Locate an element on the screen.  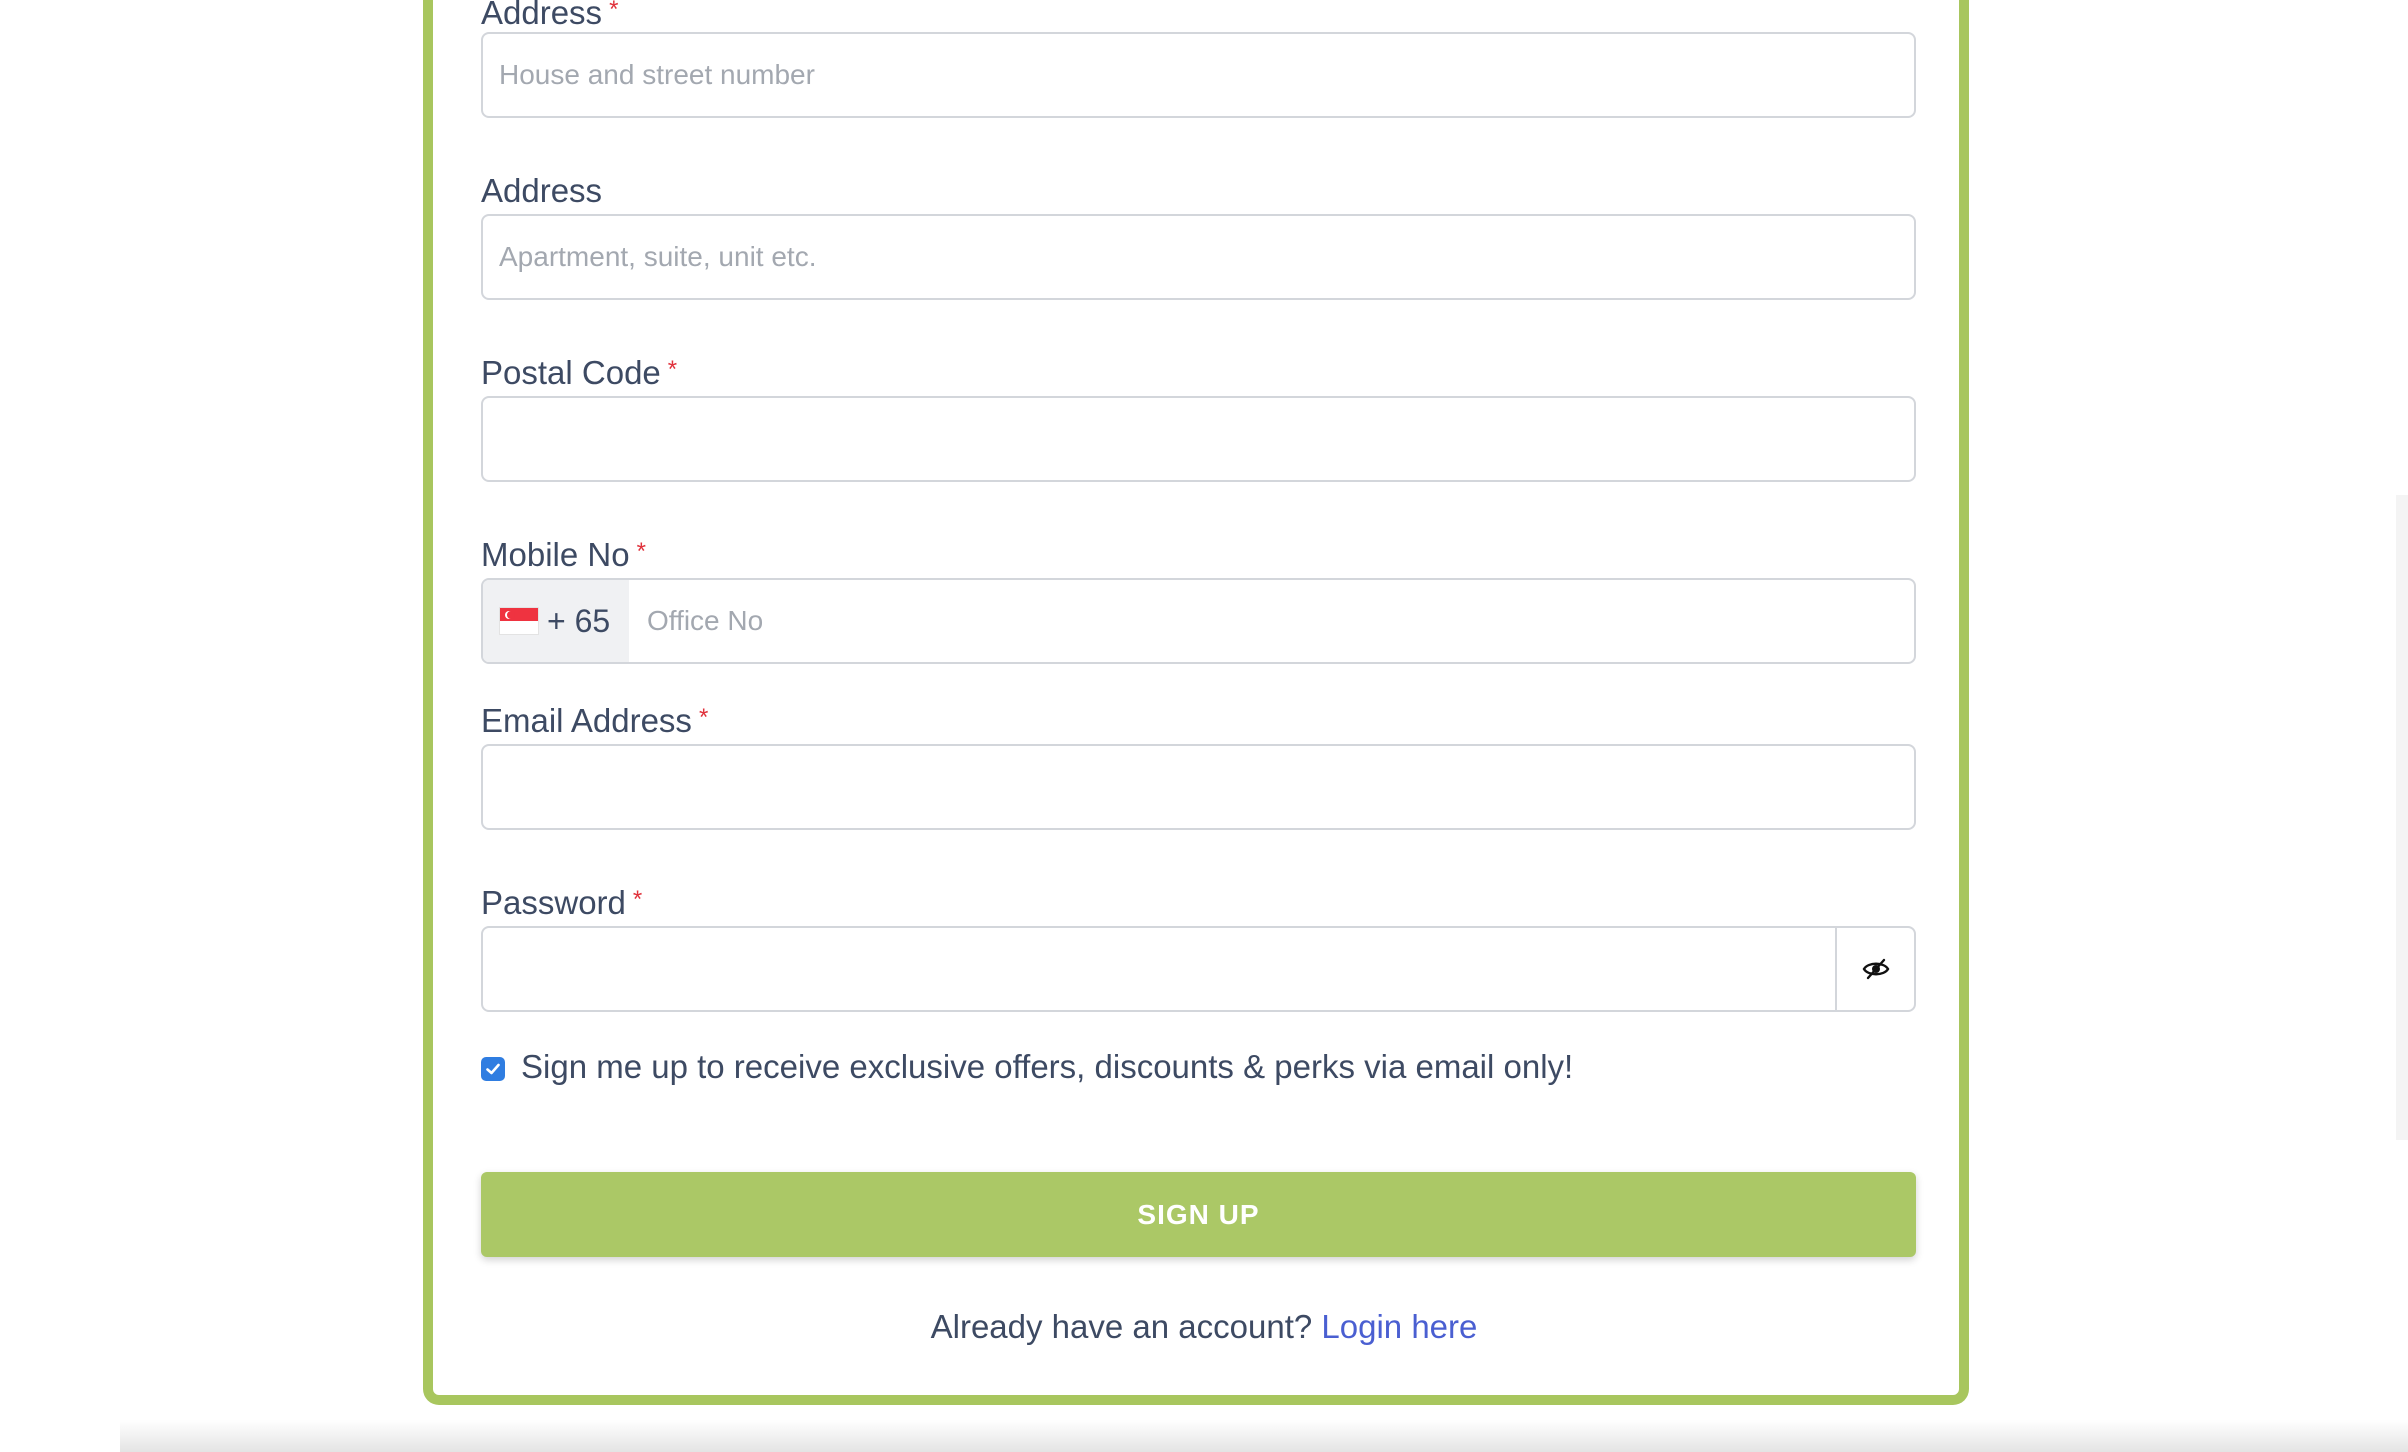
login-link: Login here is located at coordinates (1399, 1326).